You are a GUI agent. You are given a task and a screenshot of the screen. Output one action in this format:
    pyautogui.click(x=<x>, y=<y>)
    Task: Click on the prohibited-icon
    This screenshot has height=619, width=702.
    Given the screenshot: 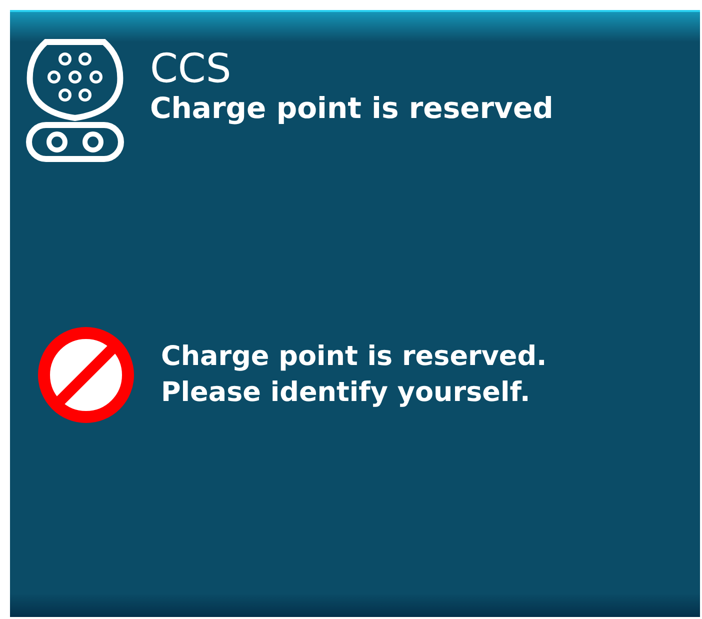 What is the action you would take?
    pyautogui.click(x=86, y=375)
    